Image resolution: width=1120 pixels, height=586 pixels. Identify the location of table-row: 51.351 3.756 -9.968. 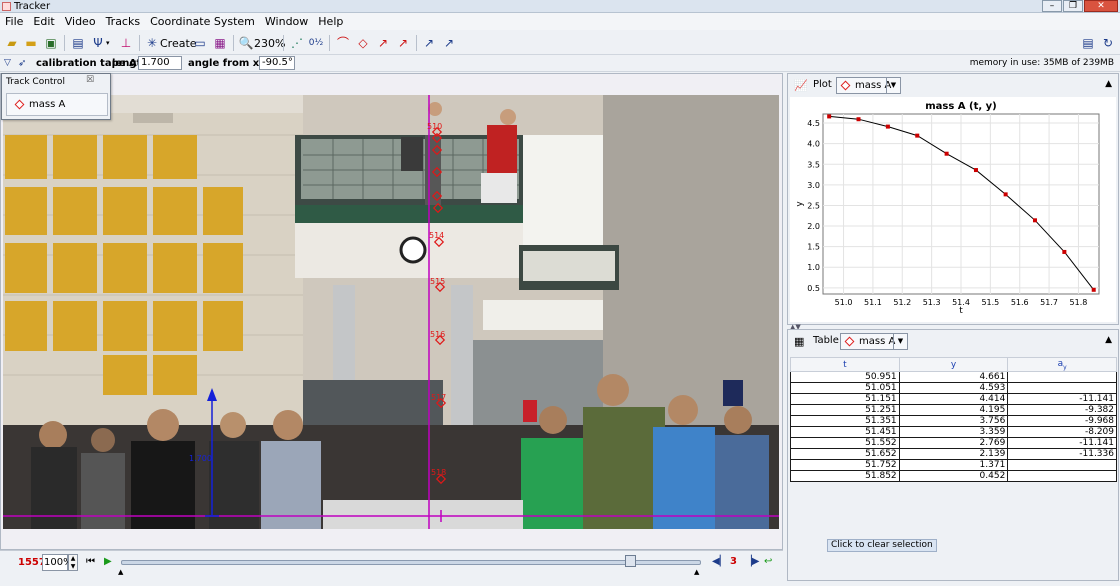
(953, 421).